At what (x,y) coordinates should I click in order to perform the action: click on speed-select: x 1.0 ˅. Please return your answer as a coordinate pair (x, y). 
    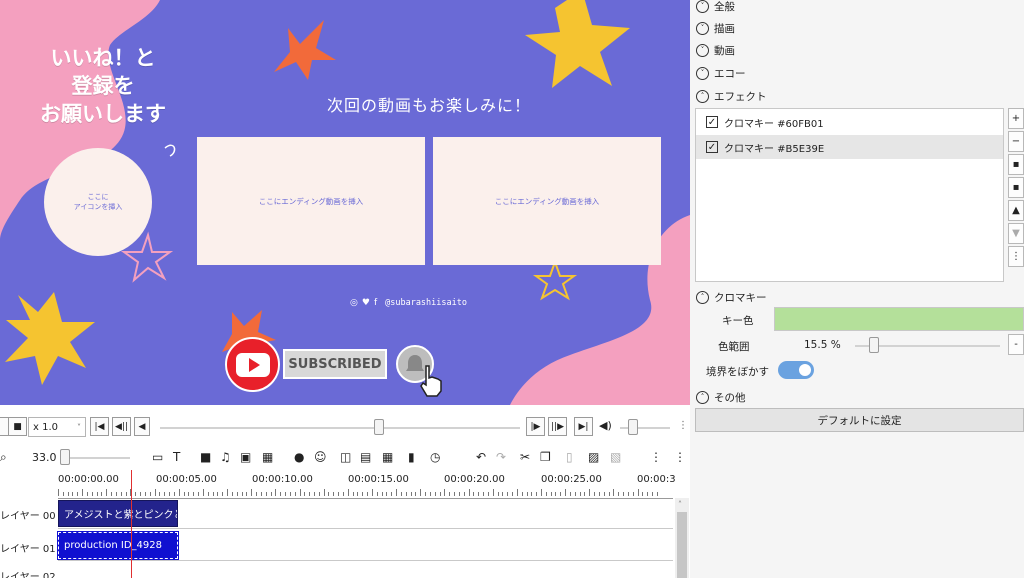
    Looking at the image, I should click on (57, 427).